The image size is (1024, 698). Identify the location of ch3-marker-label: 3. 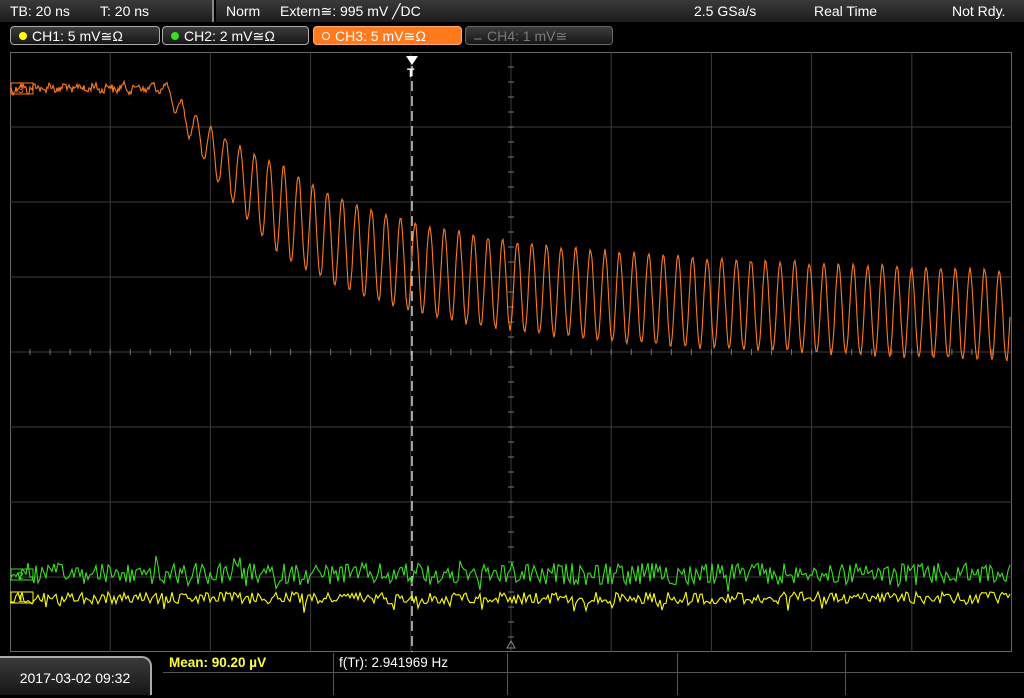
(21, 90).